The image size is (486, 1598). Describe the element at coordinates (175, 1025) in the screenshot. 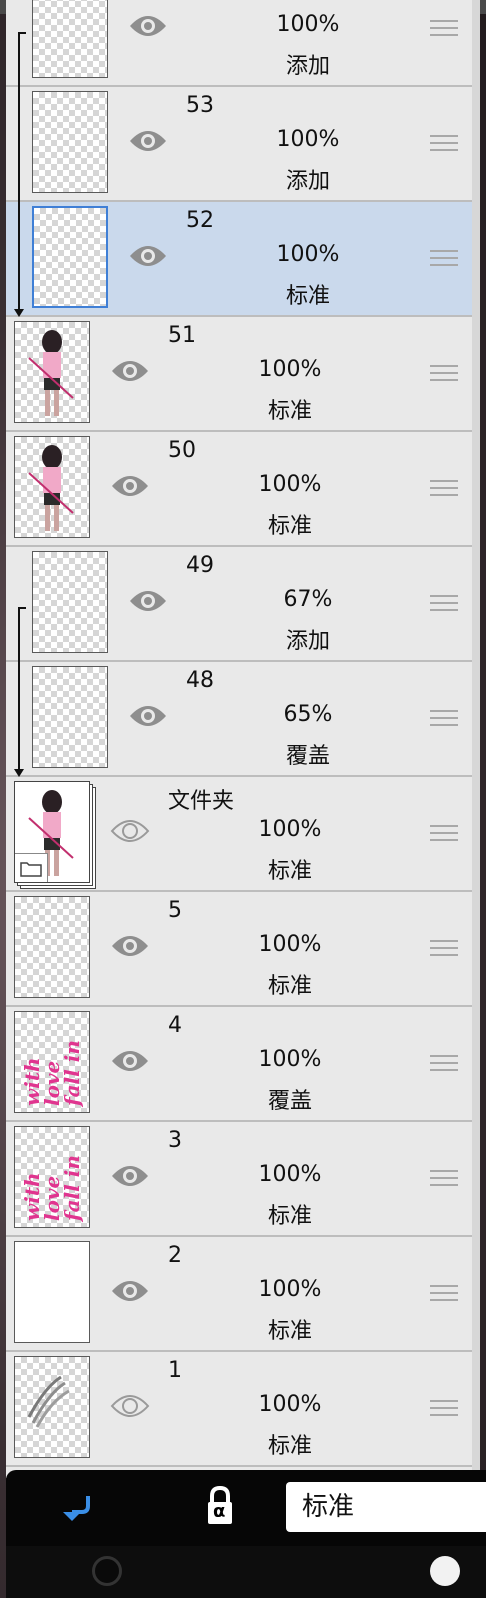

I see `layer-name: 4` at that location.